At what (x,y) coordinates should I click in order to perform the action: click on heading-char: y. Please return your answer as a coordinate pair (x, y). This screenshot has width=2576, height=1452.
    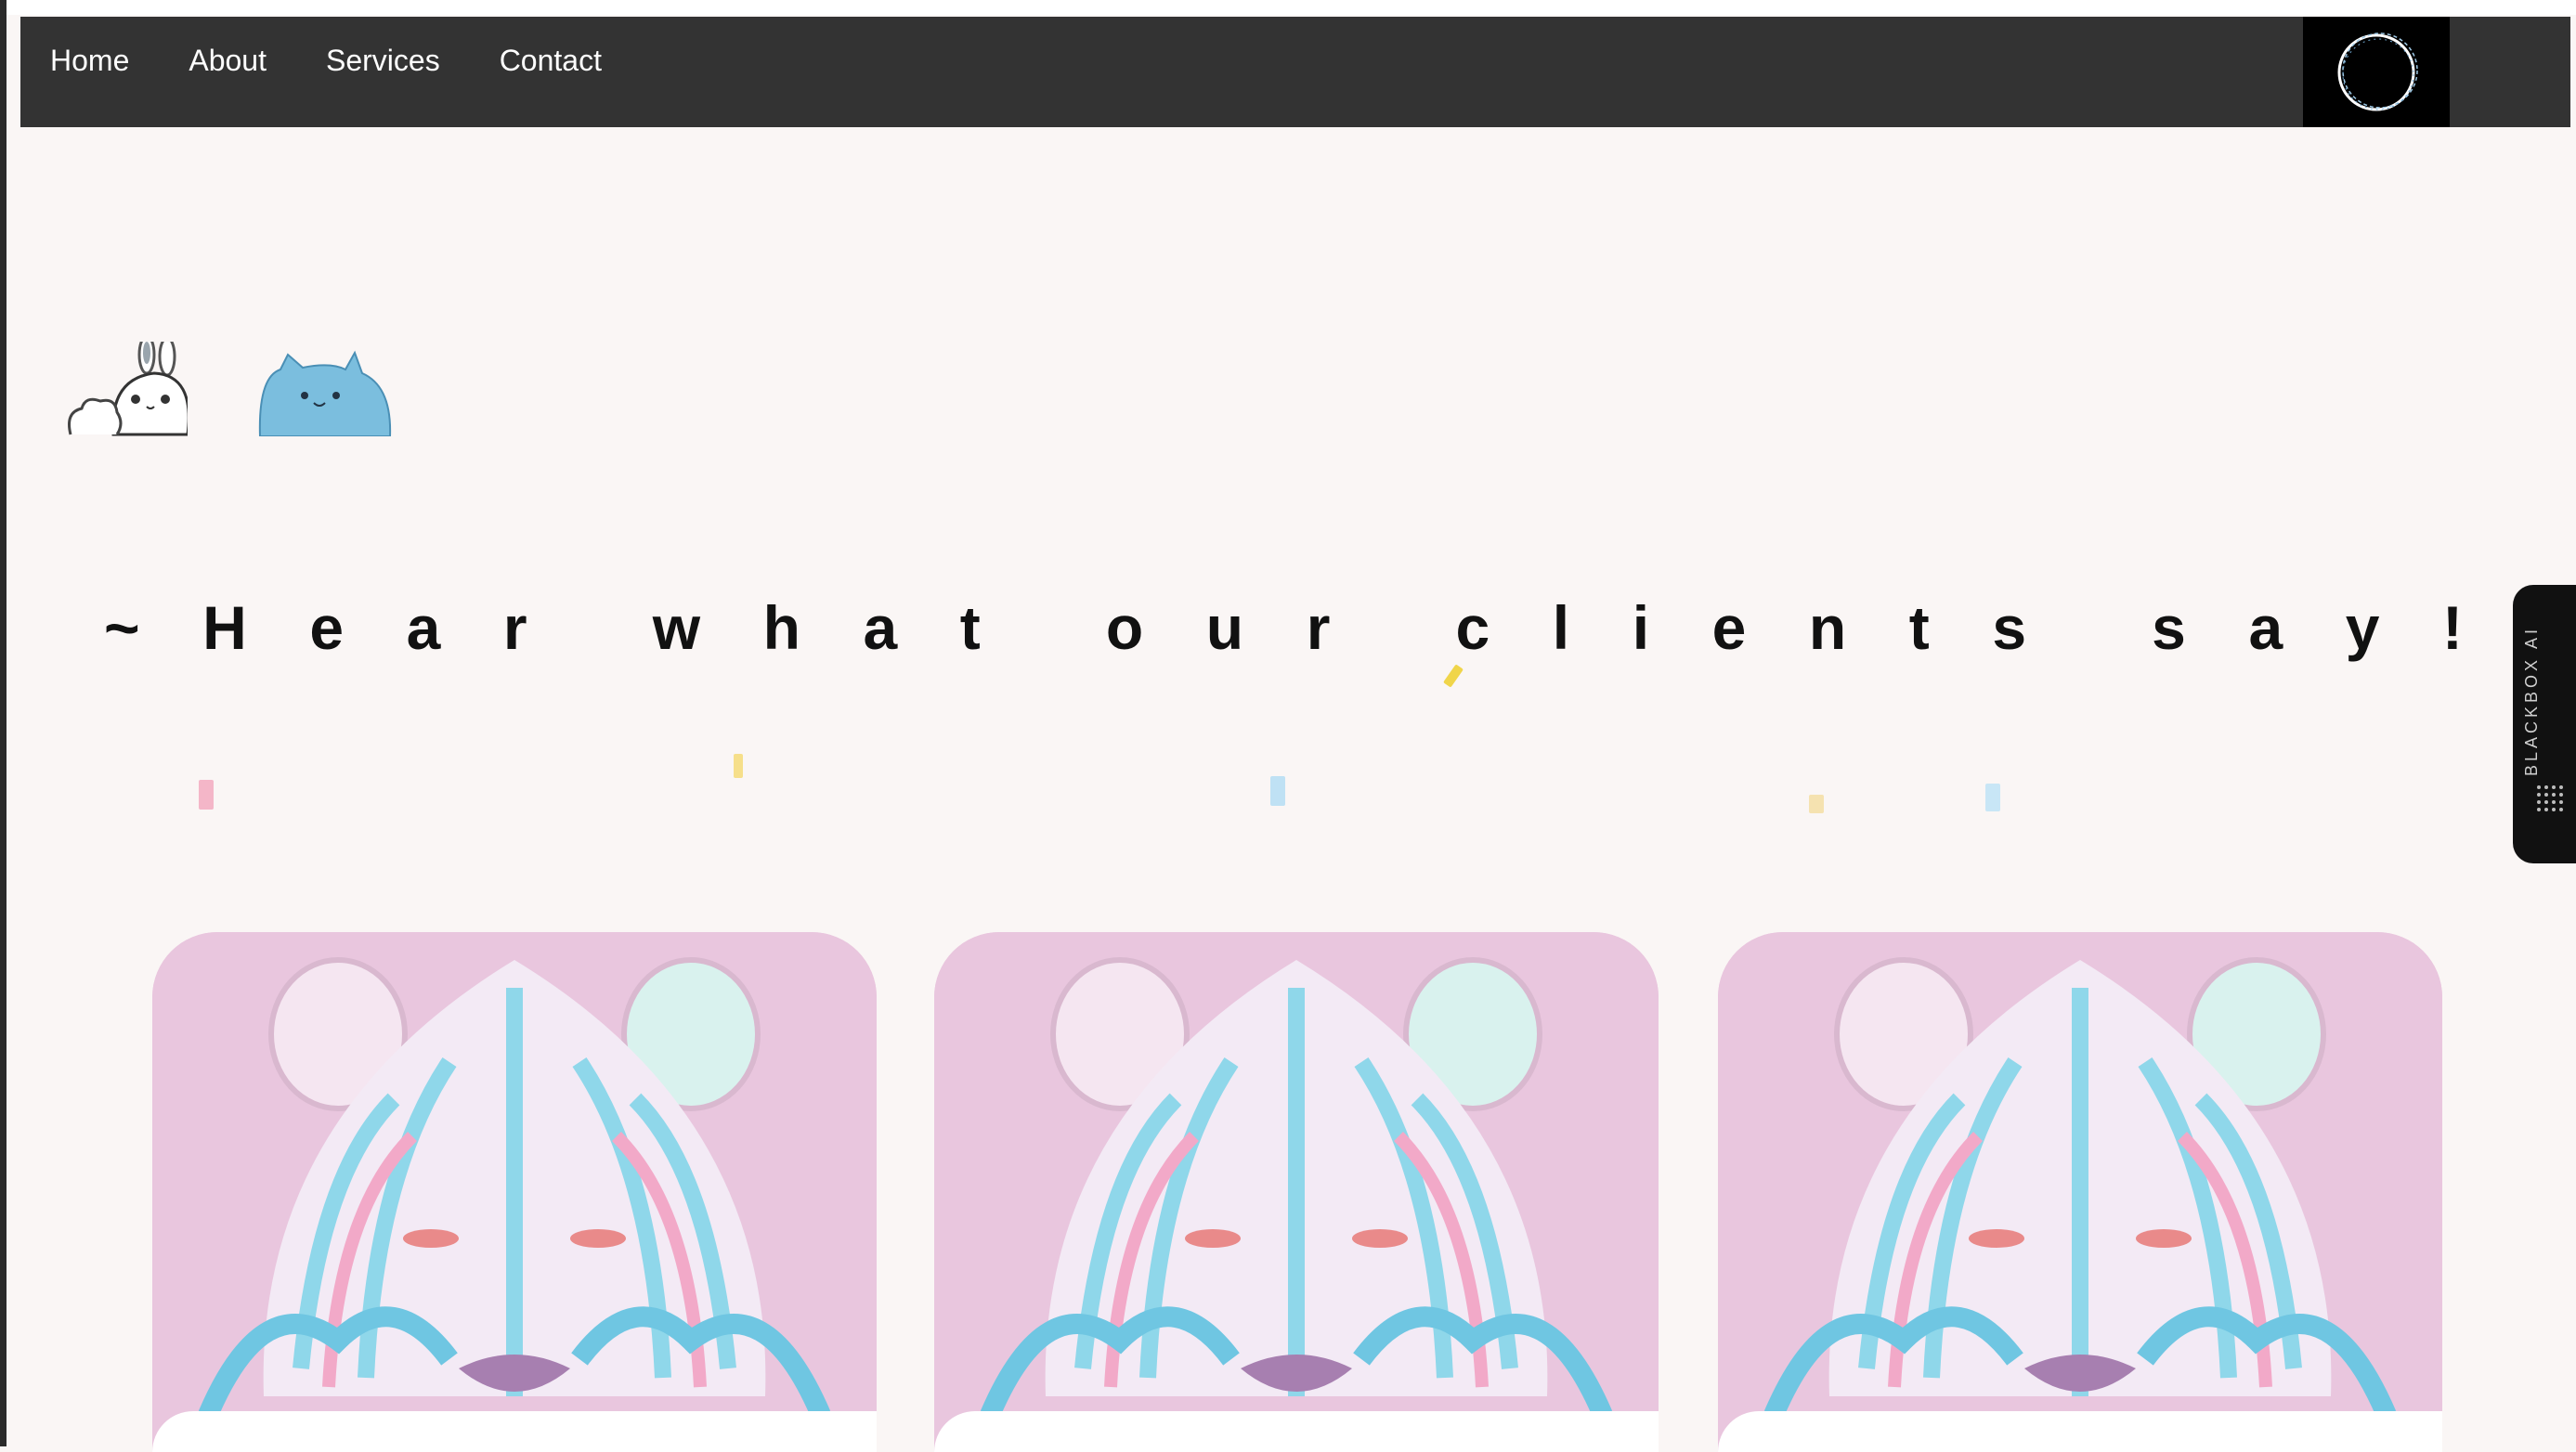
    Looking at the image, I should click on (2362, 627).